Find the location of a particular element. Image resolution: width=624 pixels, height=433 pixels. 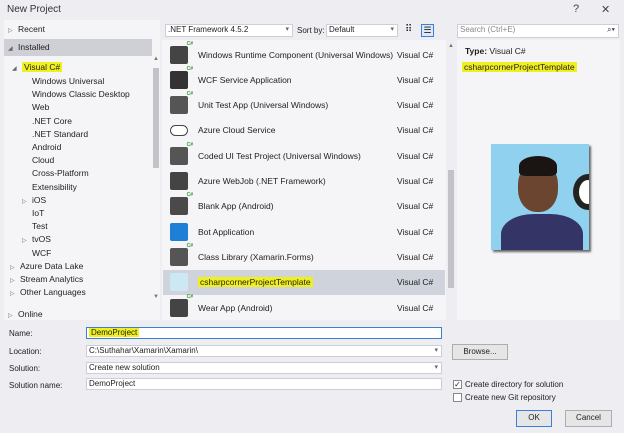

tree-recent: ▷ Recent is located at coordinates (26, 29).